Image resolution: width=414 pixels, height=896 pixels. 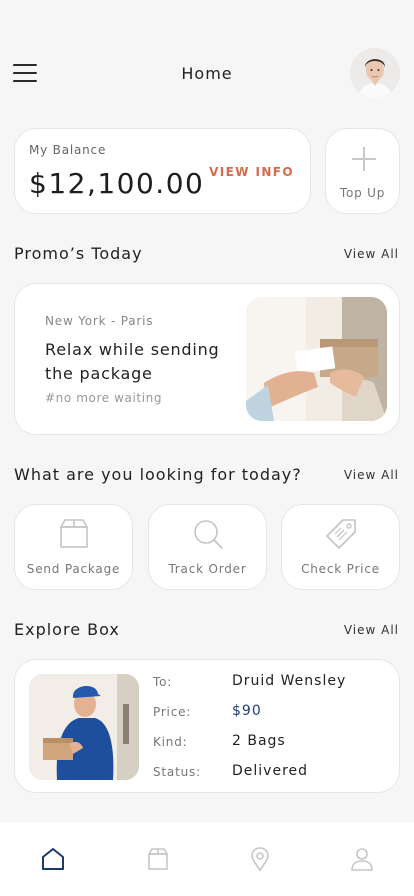 I want to click on box-icon, so click(x=158, y=859).